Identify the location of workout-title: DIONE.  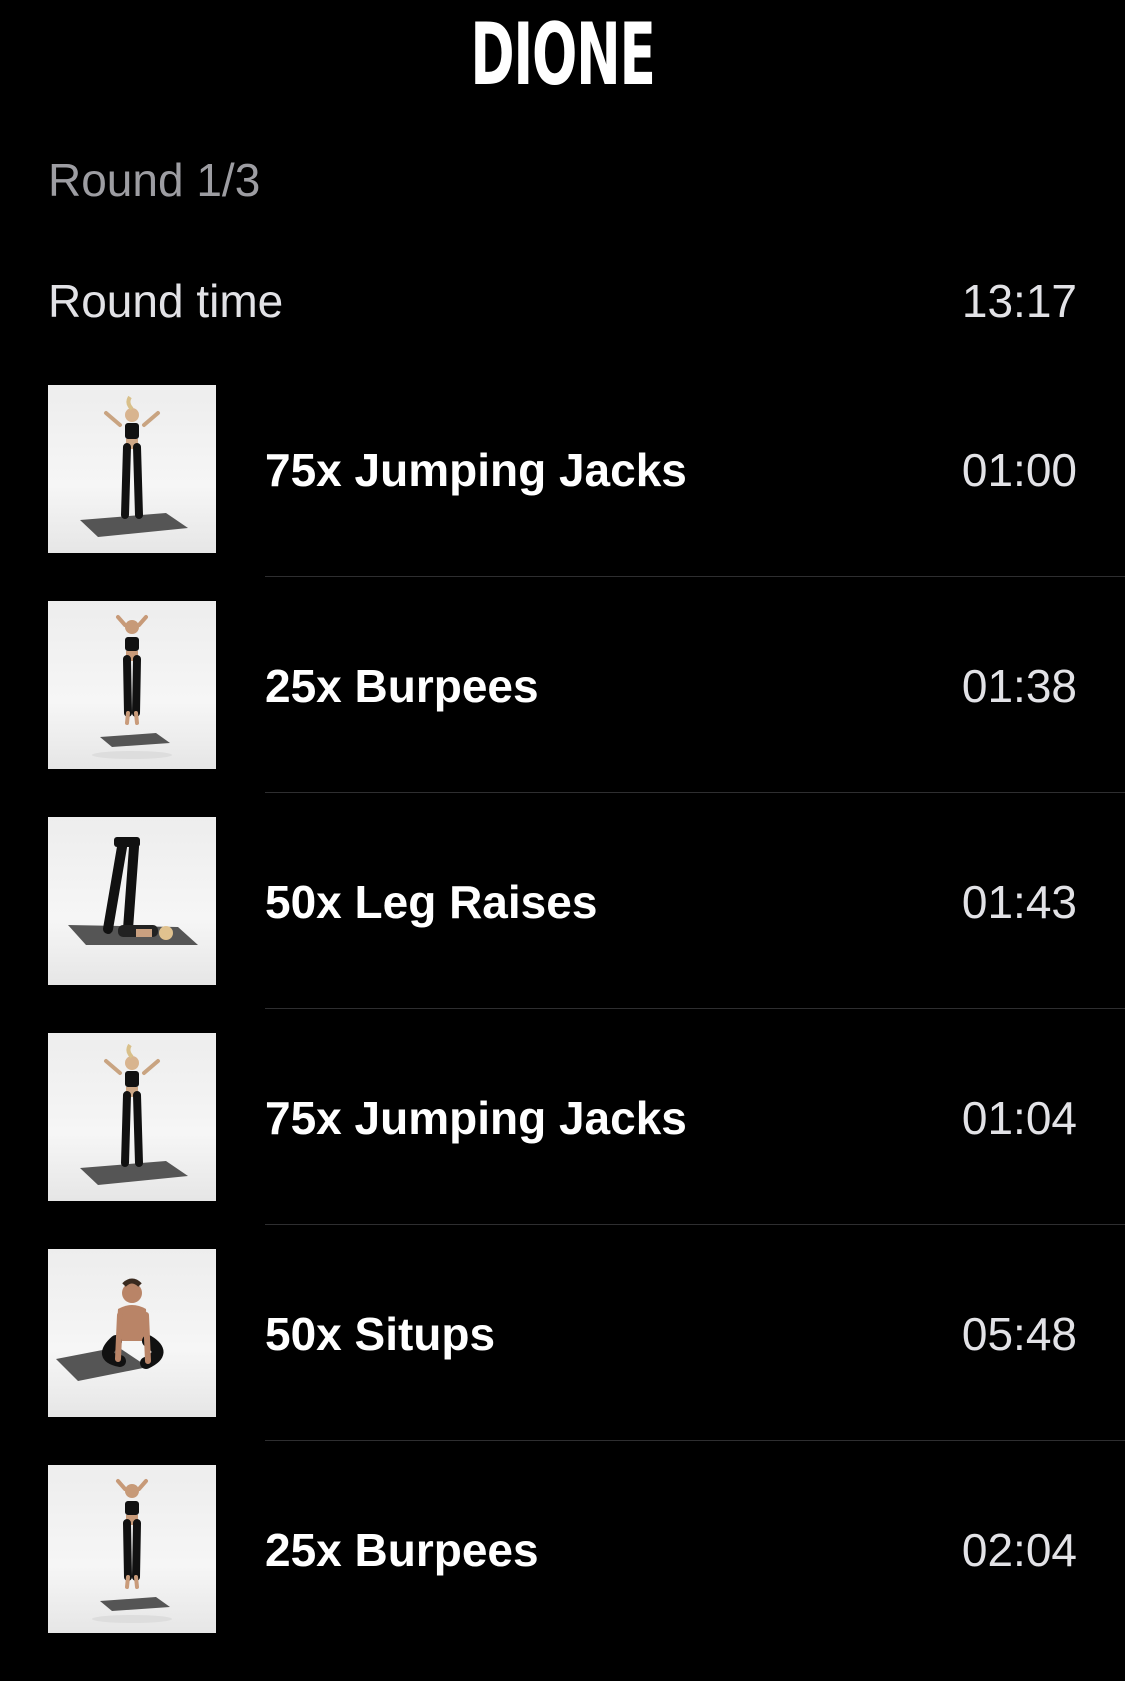
(563, 55).